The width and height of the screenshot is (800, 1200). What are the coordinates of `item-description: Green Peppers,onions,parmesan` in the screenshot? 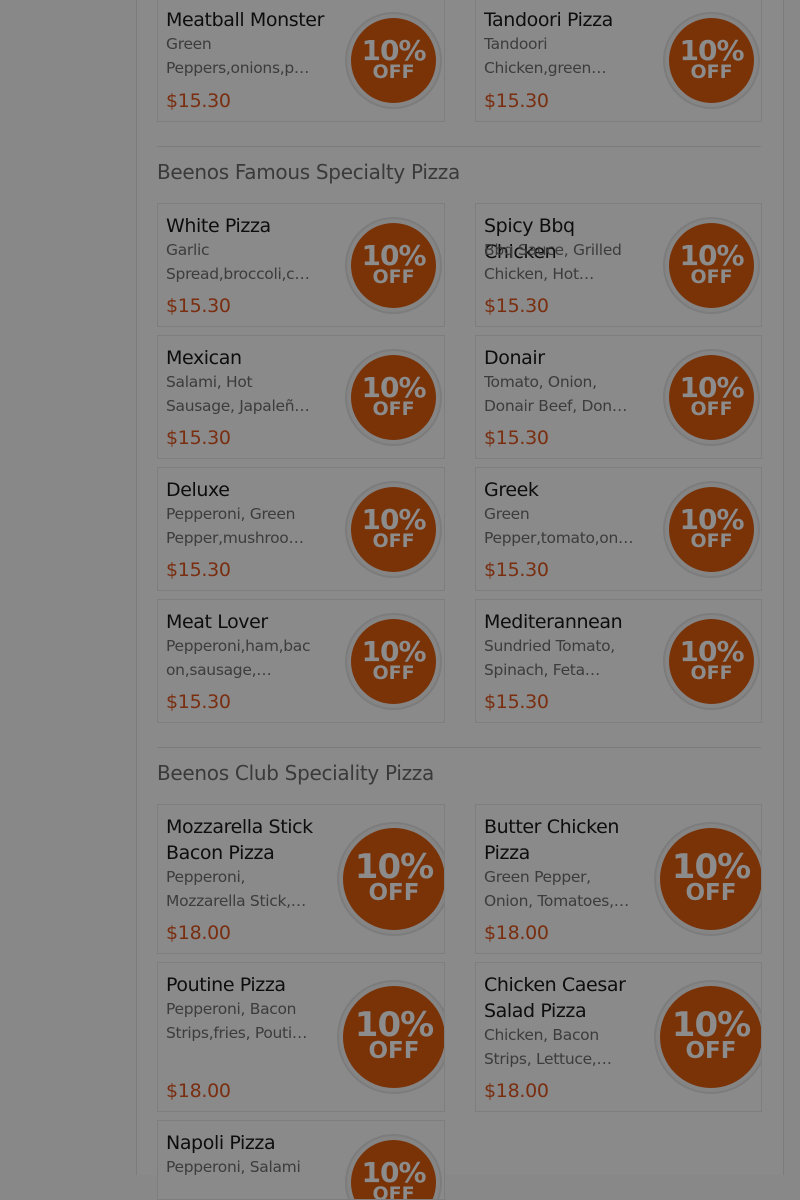 It's located at (238, 56).